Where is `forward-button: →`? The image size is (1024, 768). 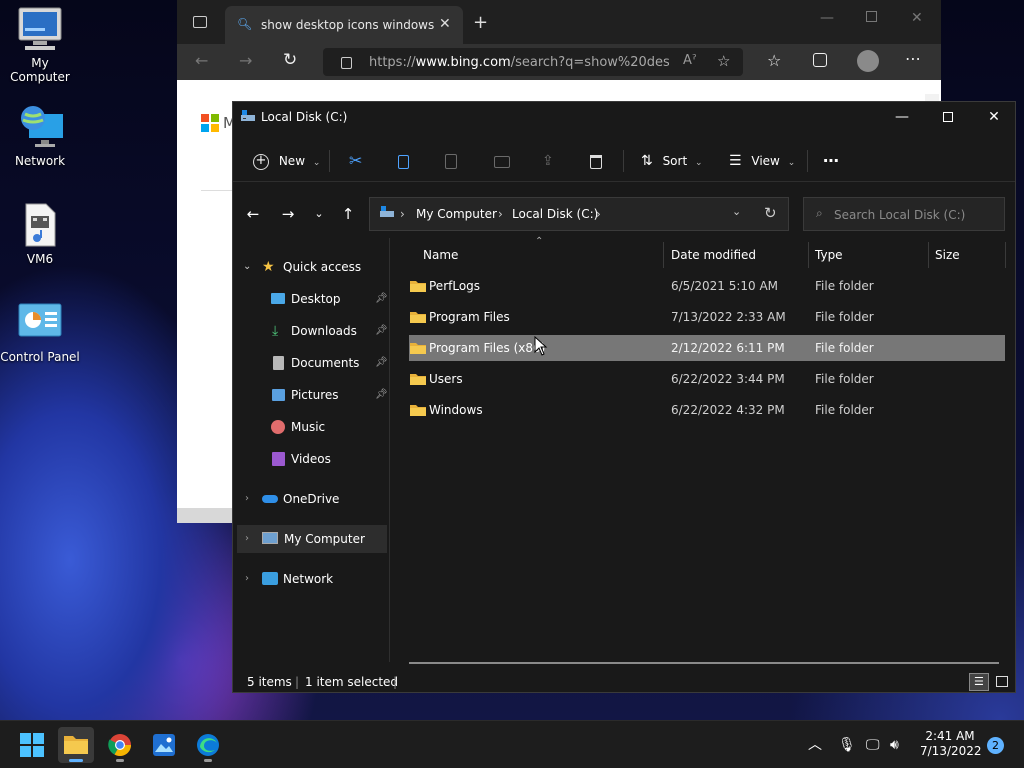 forward-button: → is located at coordinates (288, 214).